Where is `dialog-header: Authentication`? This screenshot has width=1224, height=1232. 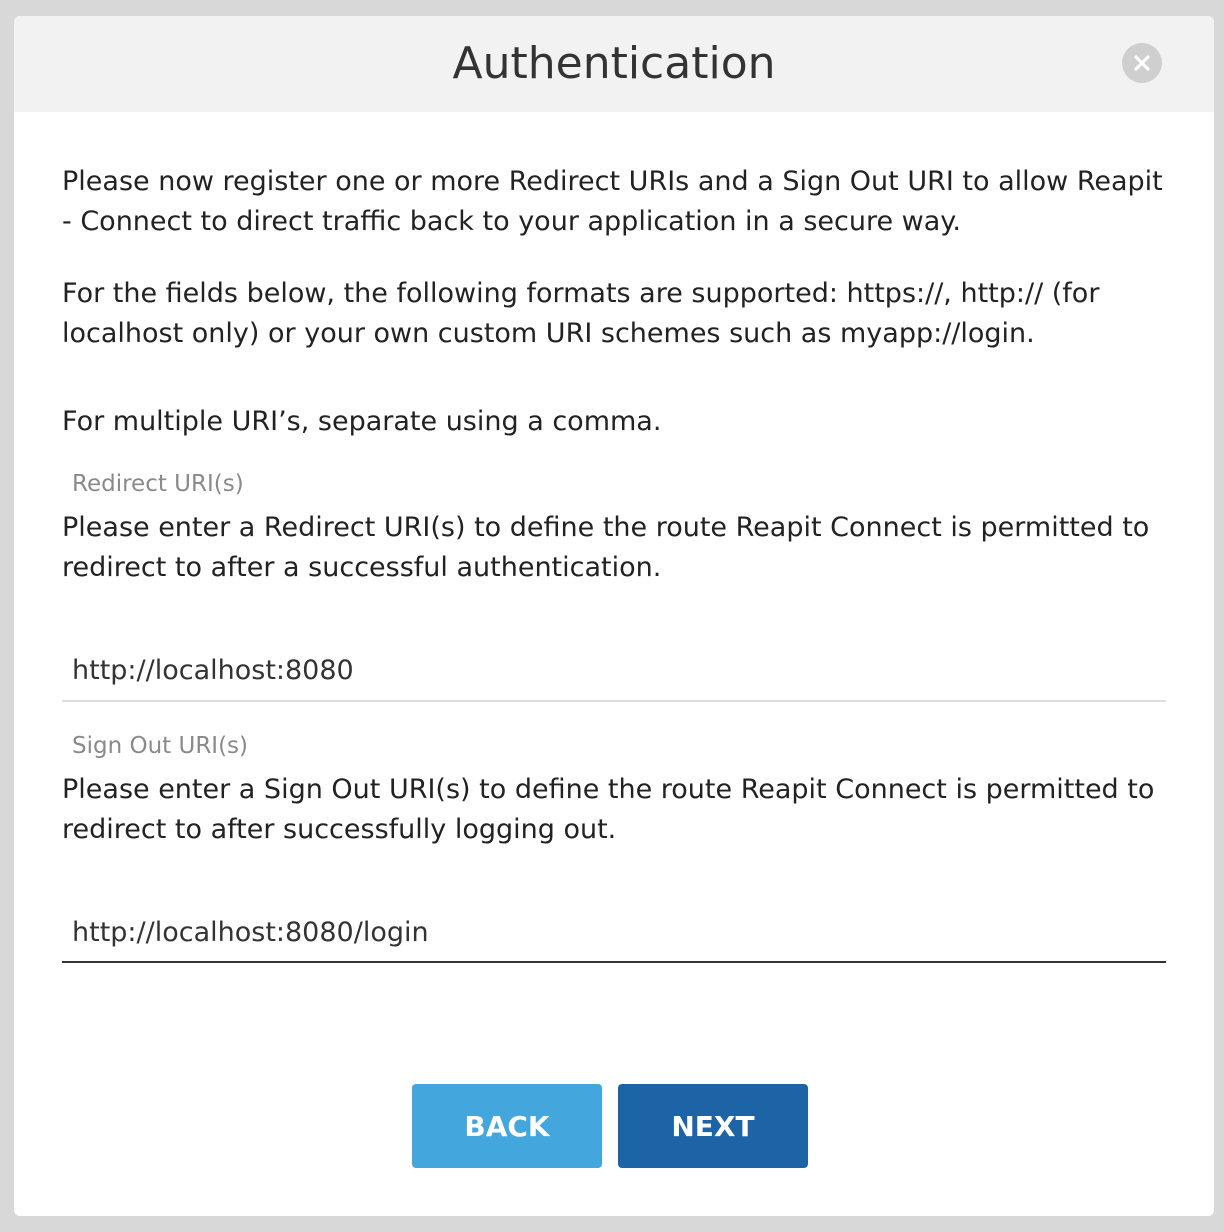 dialog-header: Authentication is located at coordinates (614, 64).